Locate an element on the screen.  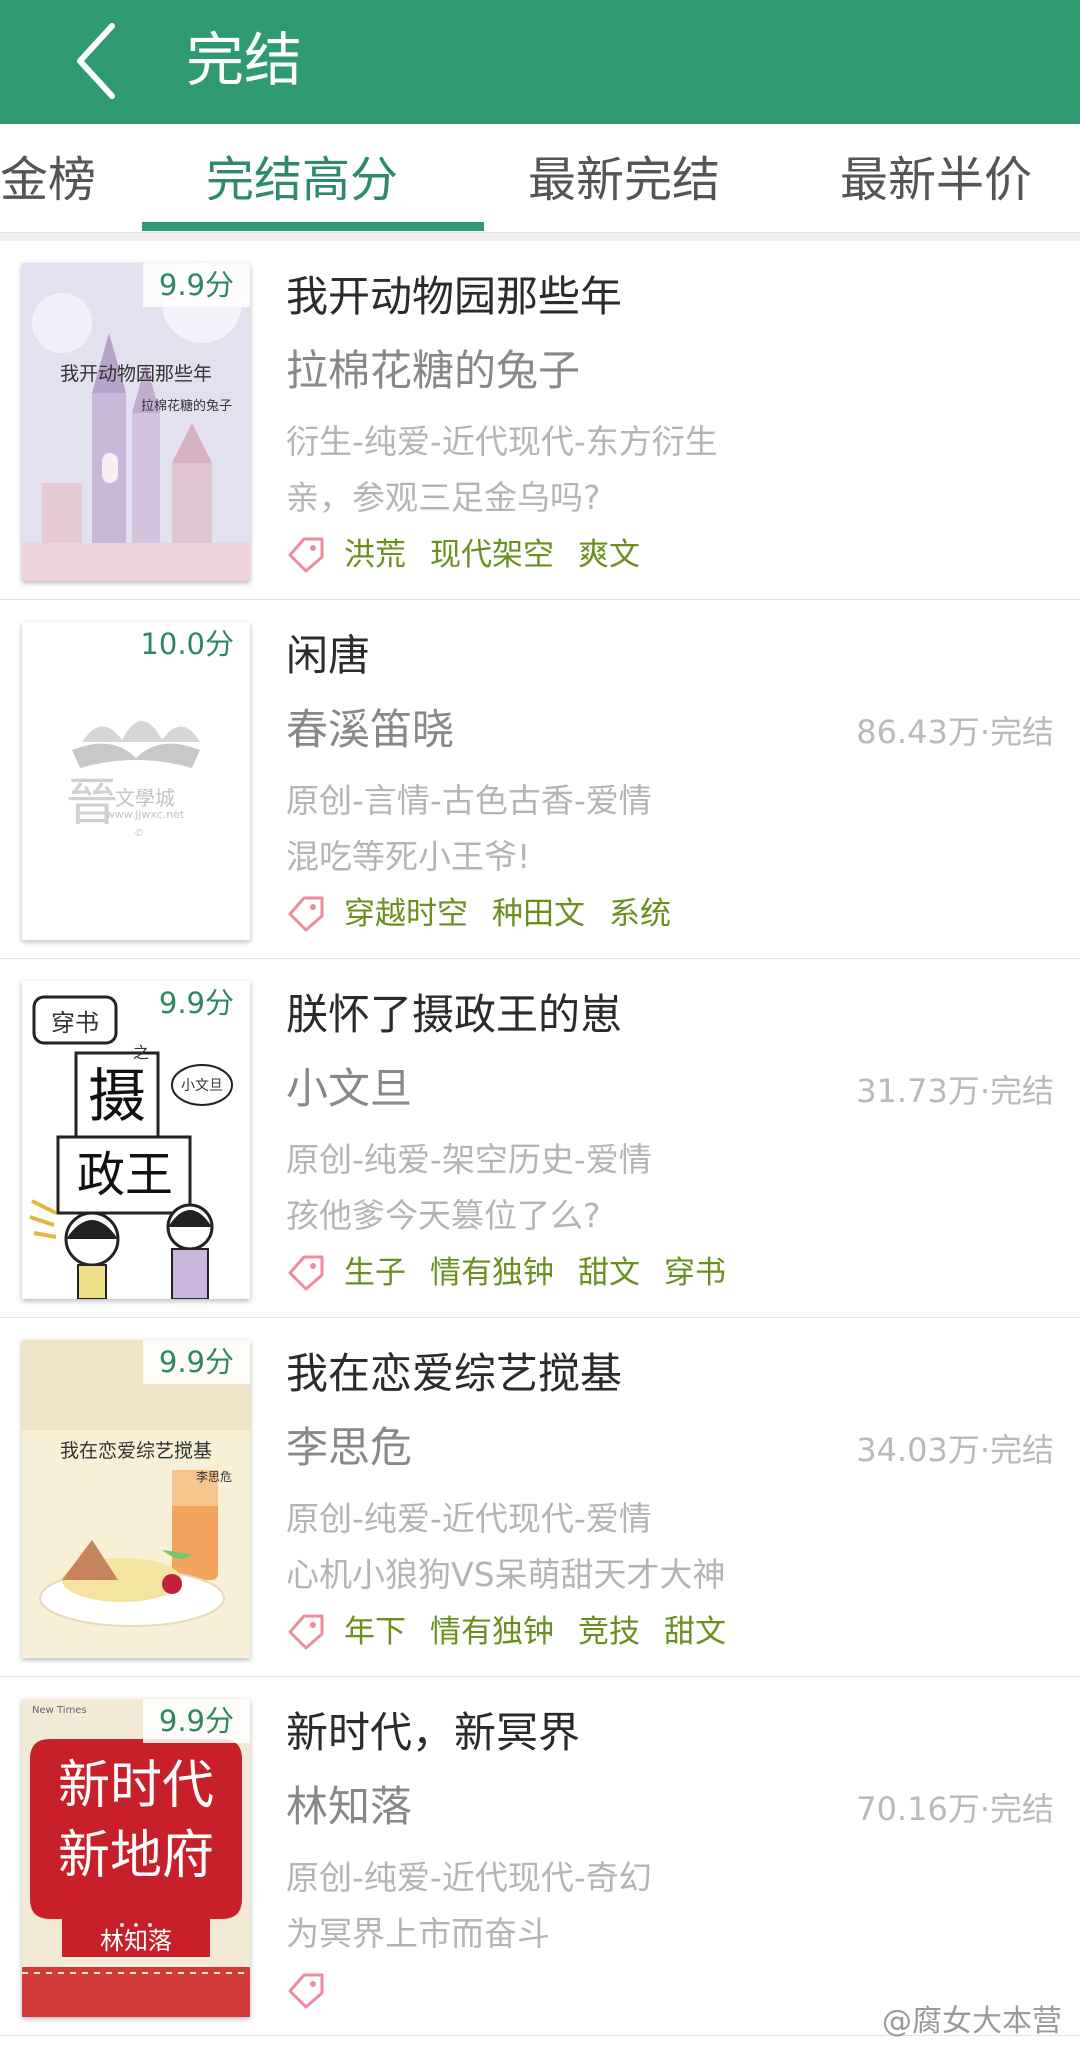
back-button is located at coordinates (102, 61).